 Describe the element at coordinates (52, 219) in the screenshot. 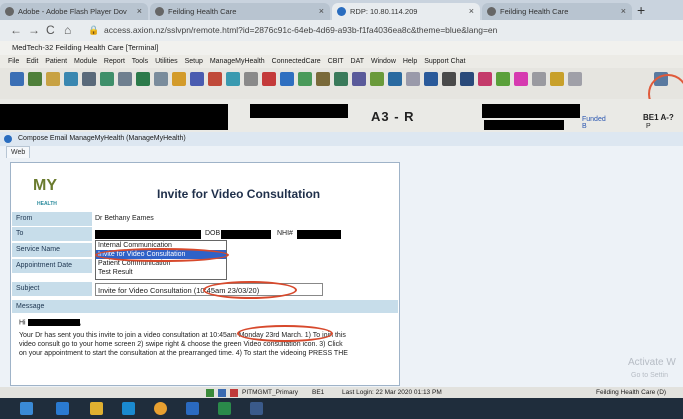

I see `from-label: From` at that location.